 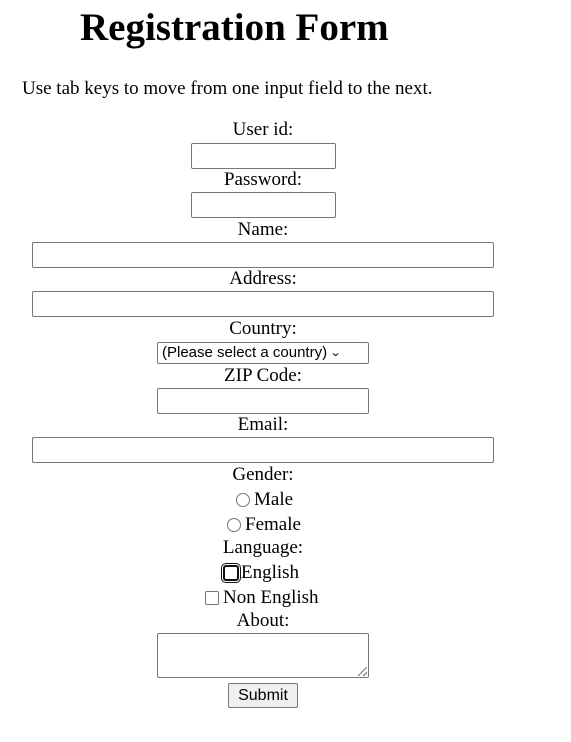 I want to click on address-label: Address:, so click(x=263, y=278).